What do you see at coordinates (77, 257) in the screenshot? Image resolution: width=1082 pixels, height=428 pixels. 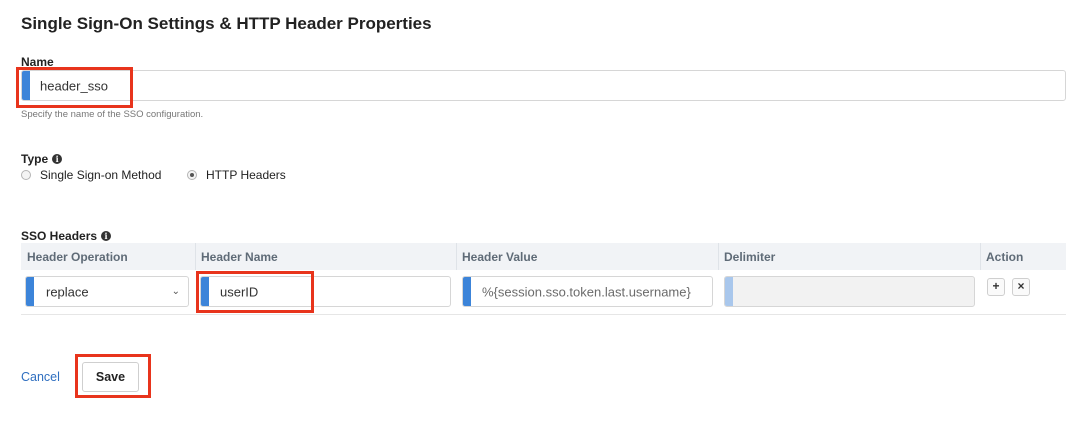 I see `column-header-operation: Header Operation` at bounding box center [77, 257].